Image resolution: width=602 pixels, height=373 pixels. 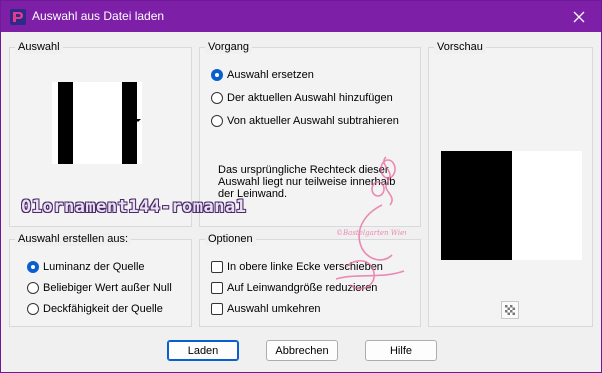 What do you see at coordinates (302, 350) in the screenshot?
I see `cancel-button: Abbrechen` at bounding box center [302, 350].